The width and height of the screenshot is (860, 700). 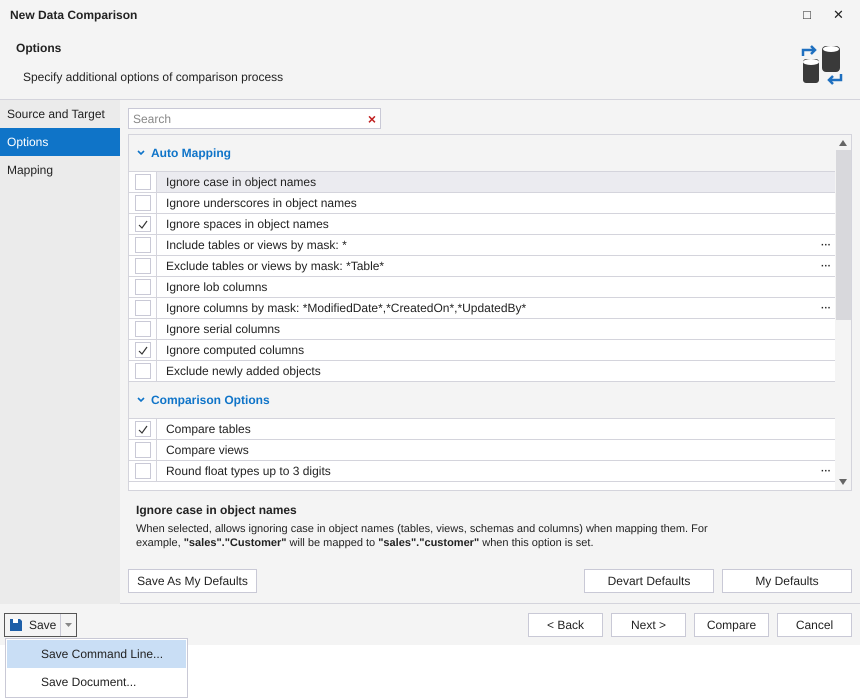 What do you see at coordinates (496, 203) in the screenshot?
I see `option-row: Ignore underscores in object names` at bounding box center [496, 203].